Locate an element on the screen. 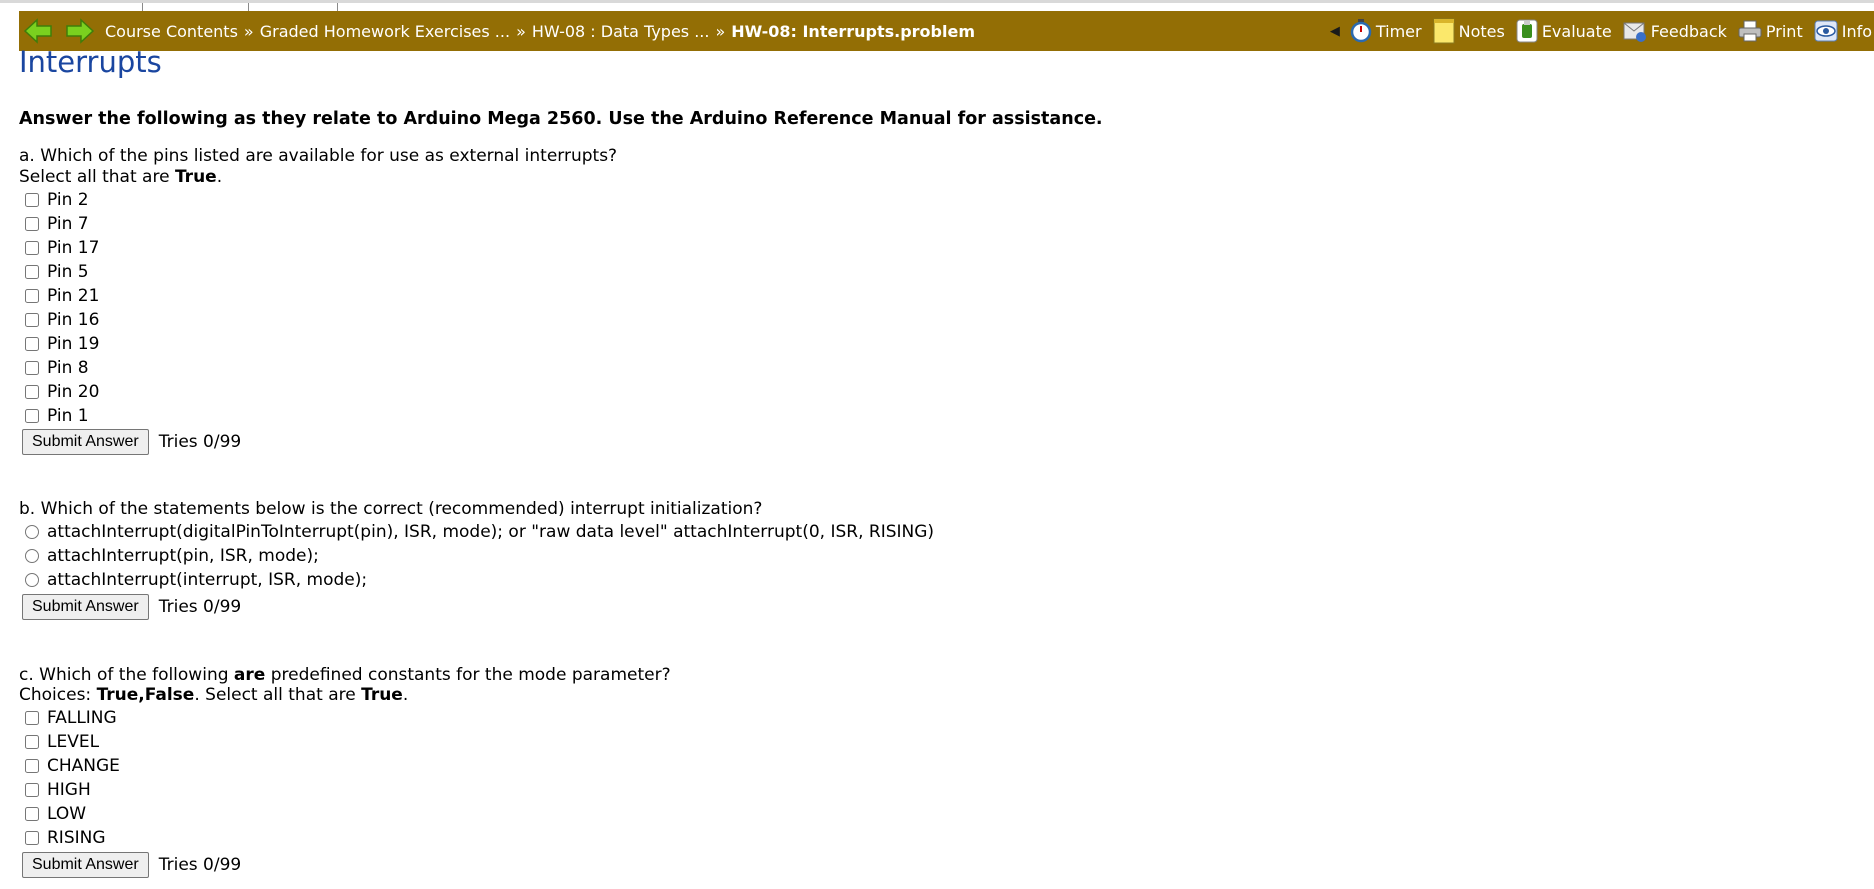  collapse-triangle-icon: ◀ is located at coordinates (1335, 31).